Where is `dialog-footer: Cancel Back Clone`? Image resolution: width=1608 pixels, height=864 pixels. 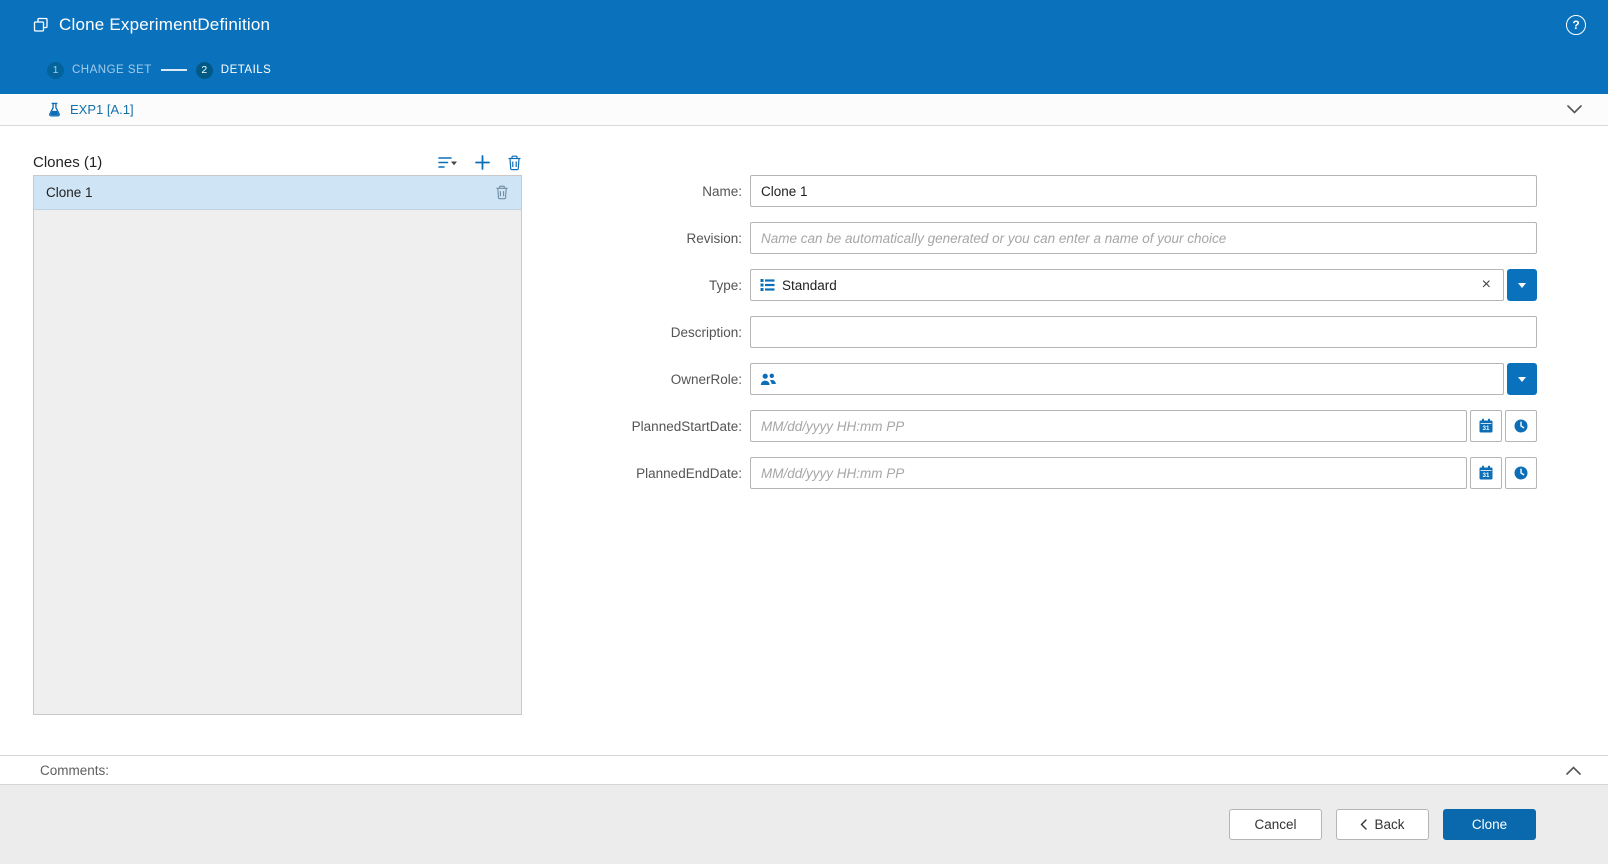
dialog-footer: Cancel Back Clone is located at coordinates (804, 824).